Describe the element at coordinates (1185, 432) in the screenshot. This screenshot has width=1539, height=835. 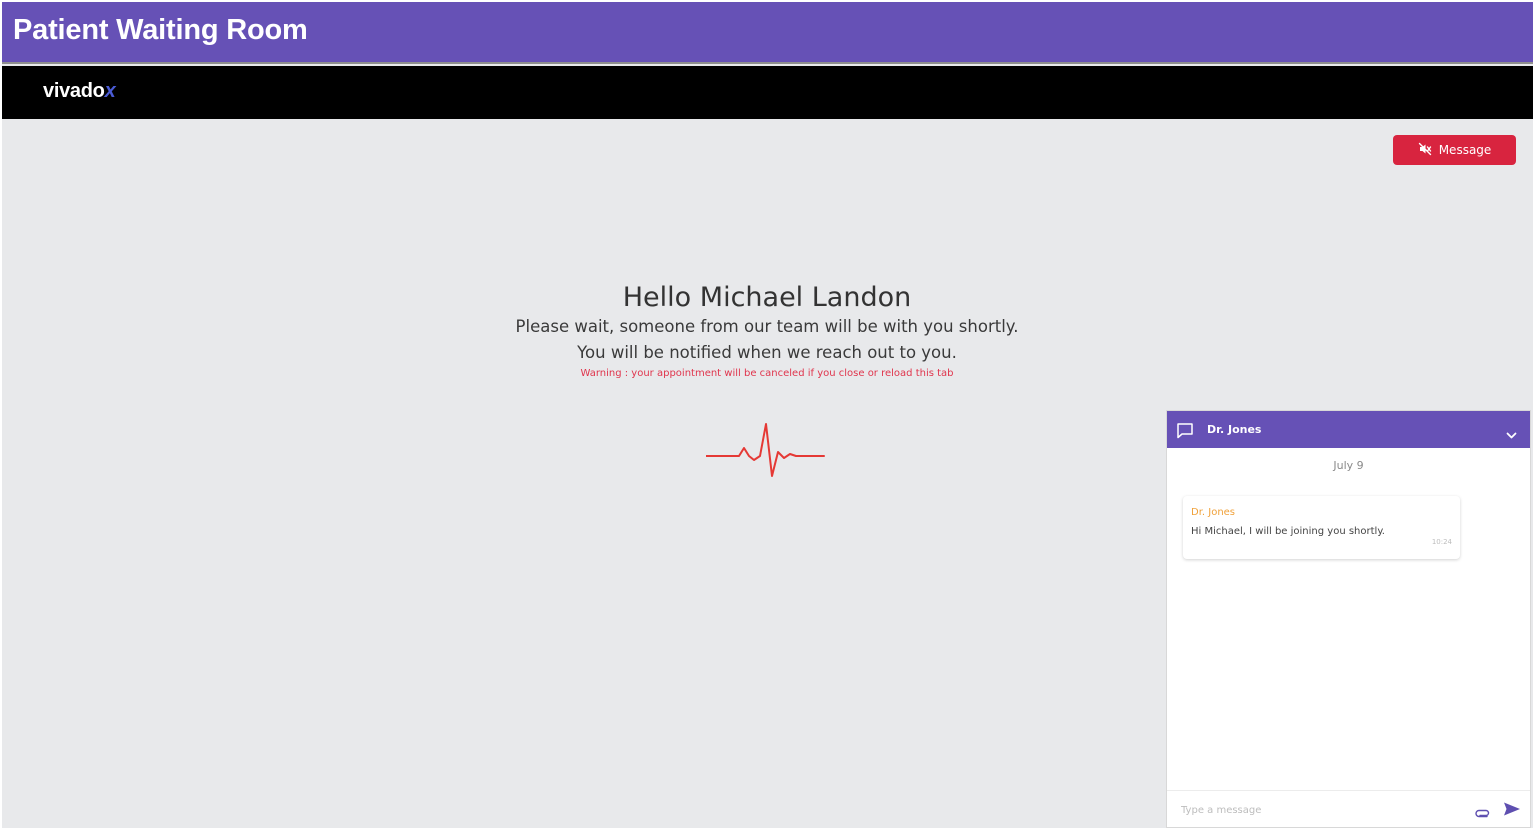
I see `chat-bubble-icon` at that location.